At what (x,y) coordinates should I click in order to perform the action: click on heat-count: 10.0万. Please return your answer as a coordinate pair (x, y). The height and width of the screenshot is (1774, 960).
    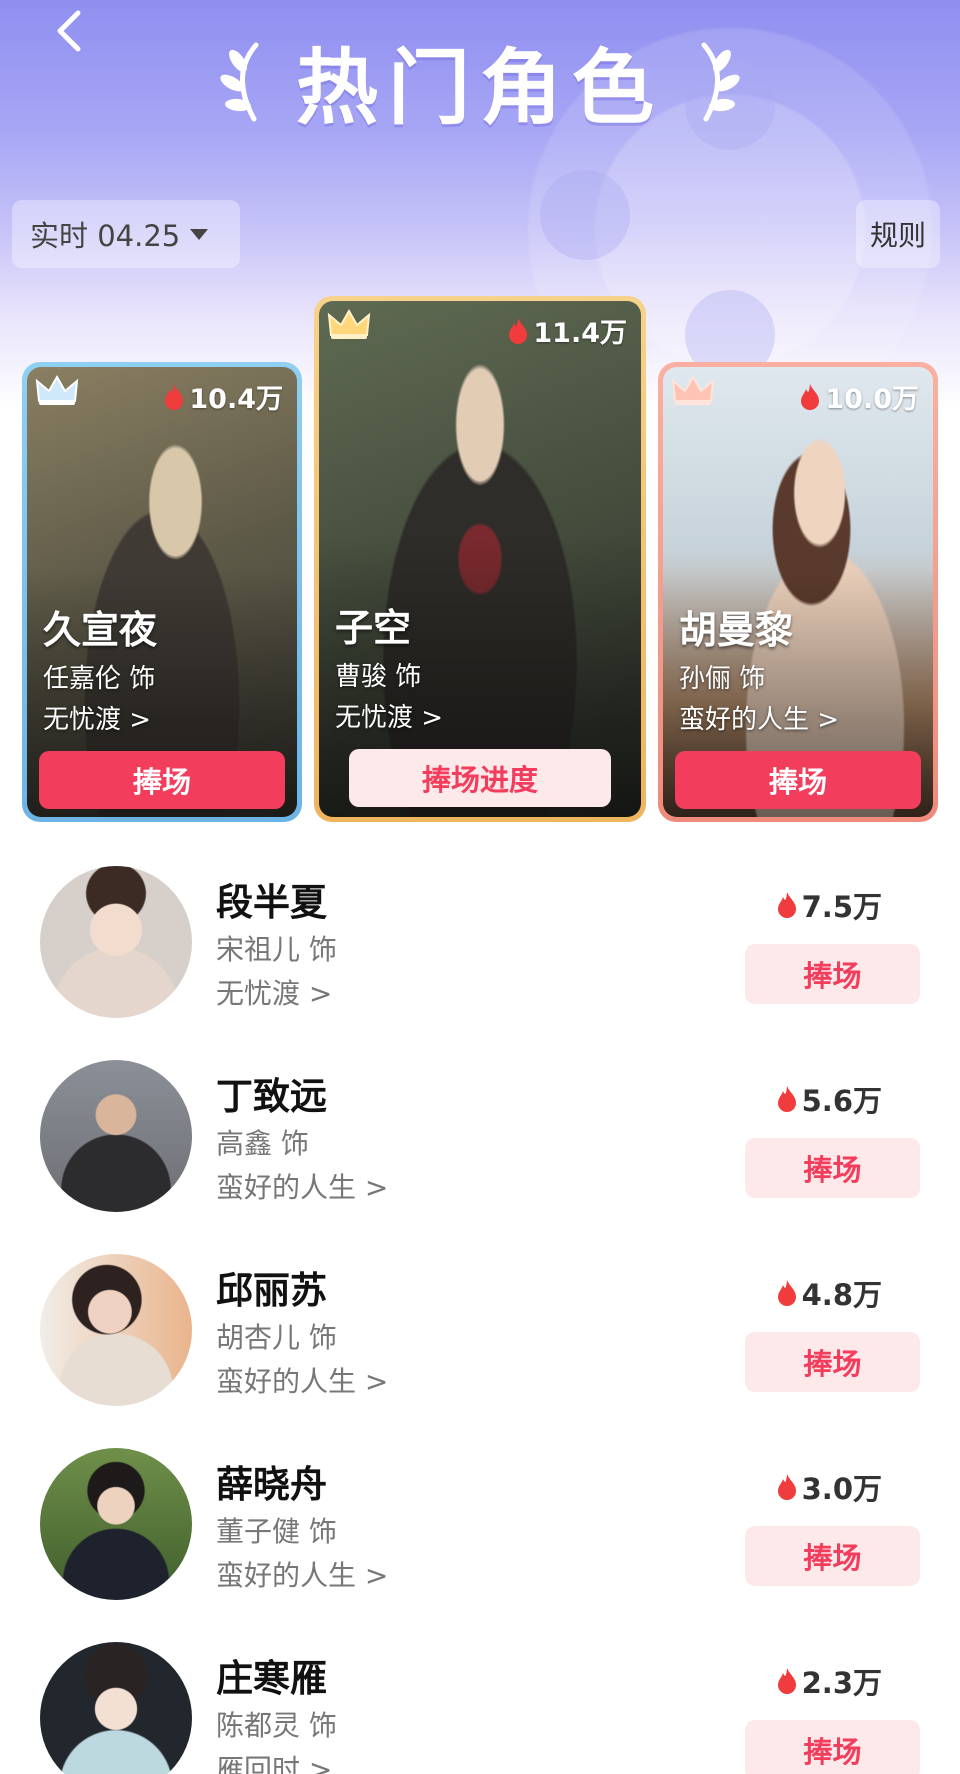
    Looking at the image, I should click on (859, 396).